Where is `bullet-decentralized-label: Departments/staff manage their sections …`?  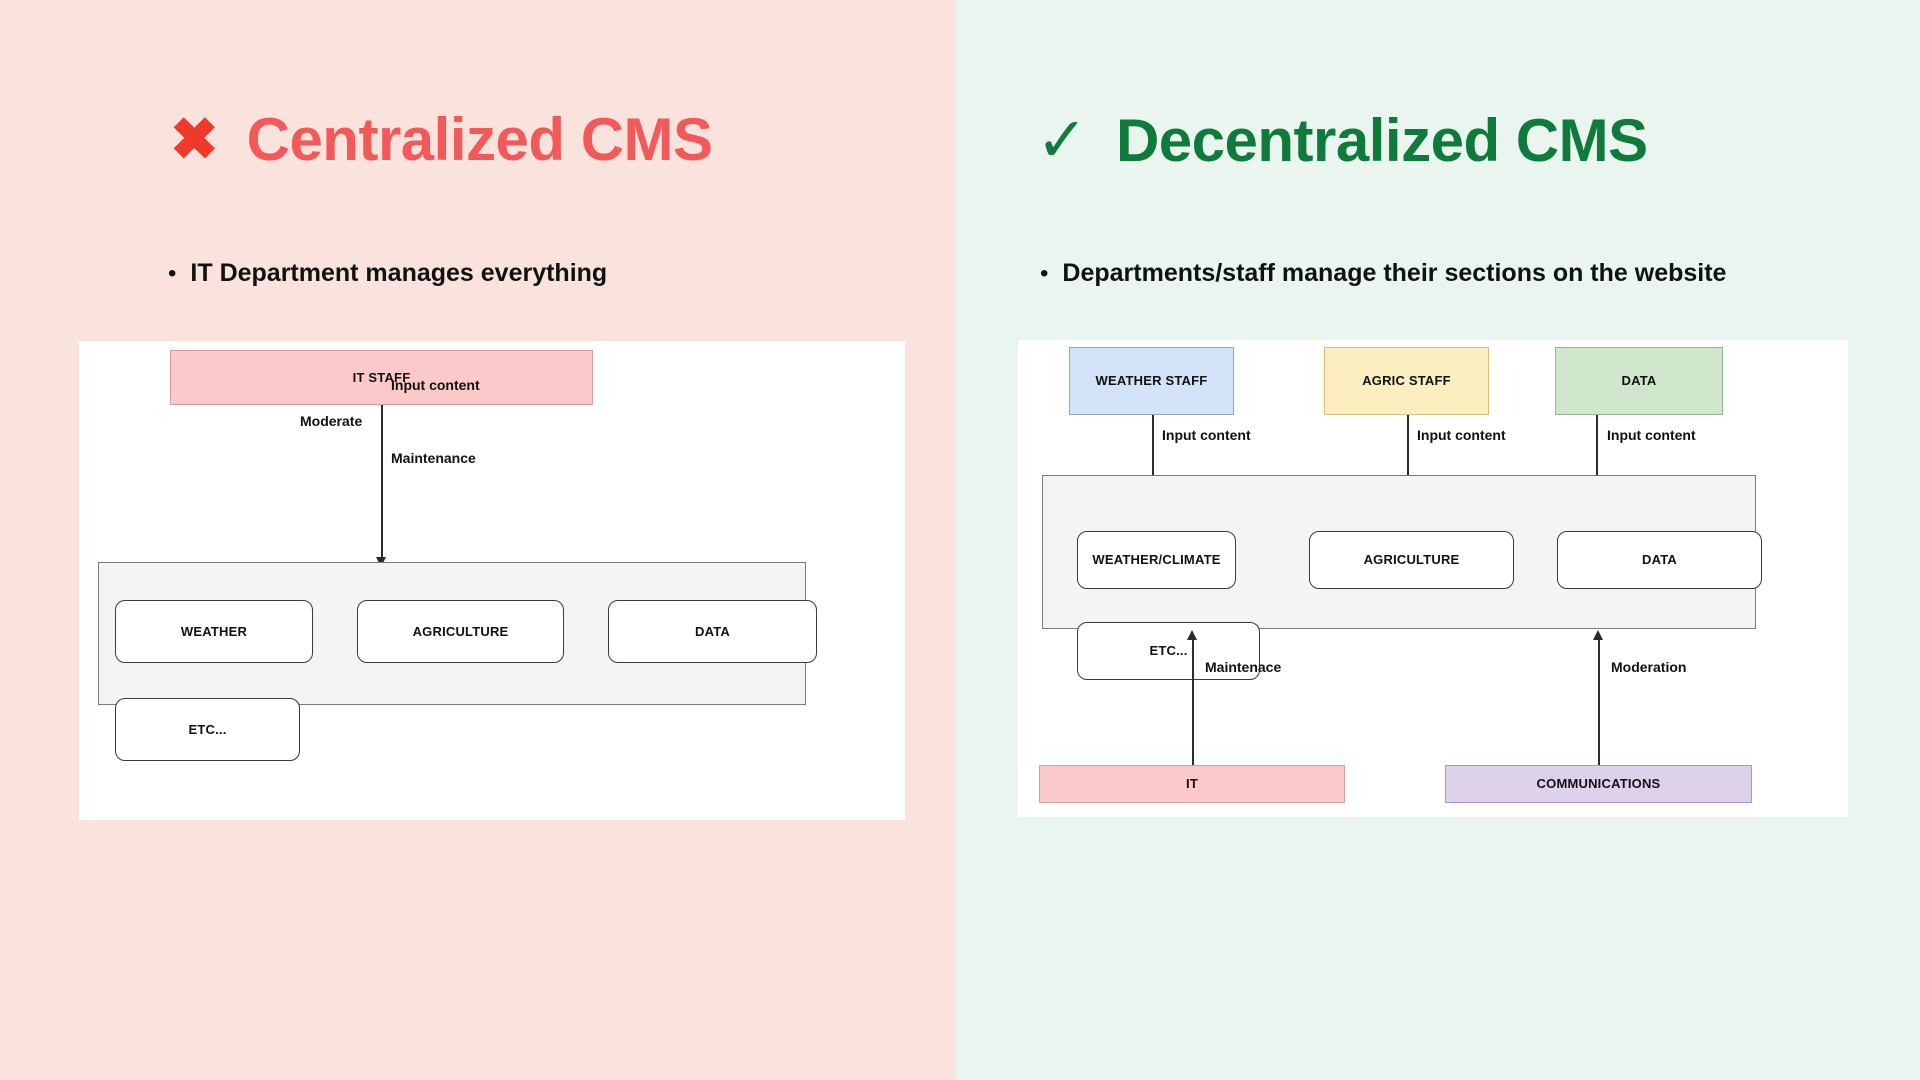 bullet-decentralized-label: Departments/staff manage their sections … is located at coordinates (1394, 273).